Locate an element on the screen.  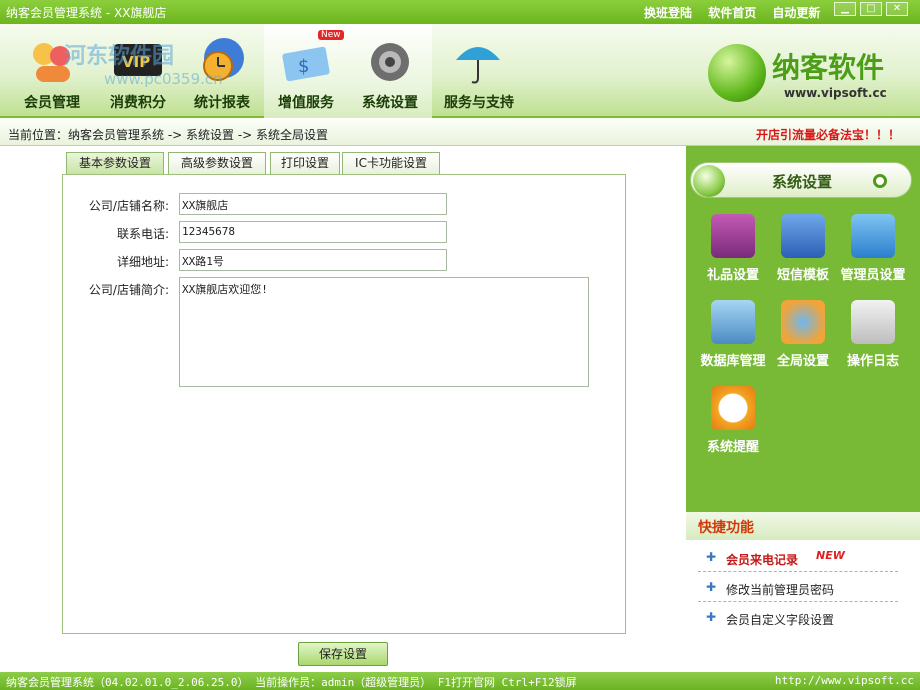
watermark: 河东软件园 is located at coordinates (119, 56).